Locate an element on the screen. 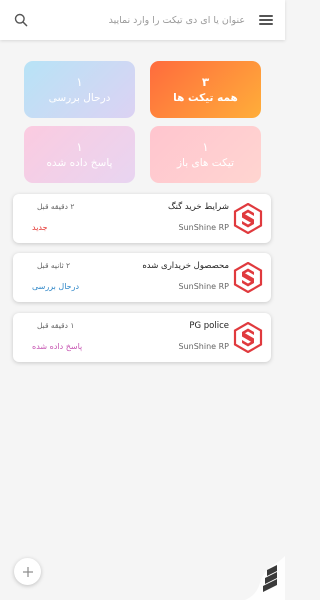 The height and width of the screenshot is (600, 320). menu-button is located at coordinates (266, 20).